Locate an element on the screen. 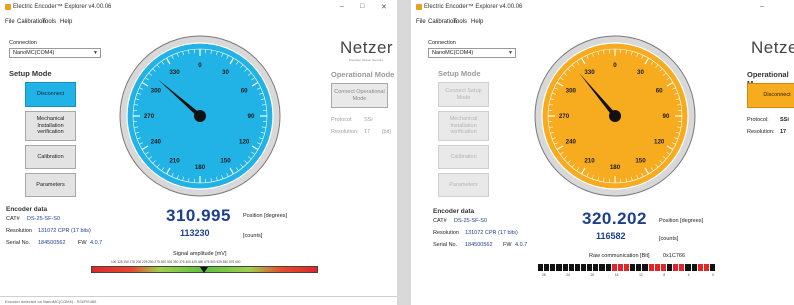  cat-label: CAT# is located at coordinates (440, 221).